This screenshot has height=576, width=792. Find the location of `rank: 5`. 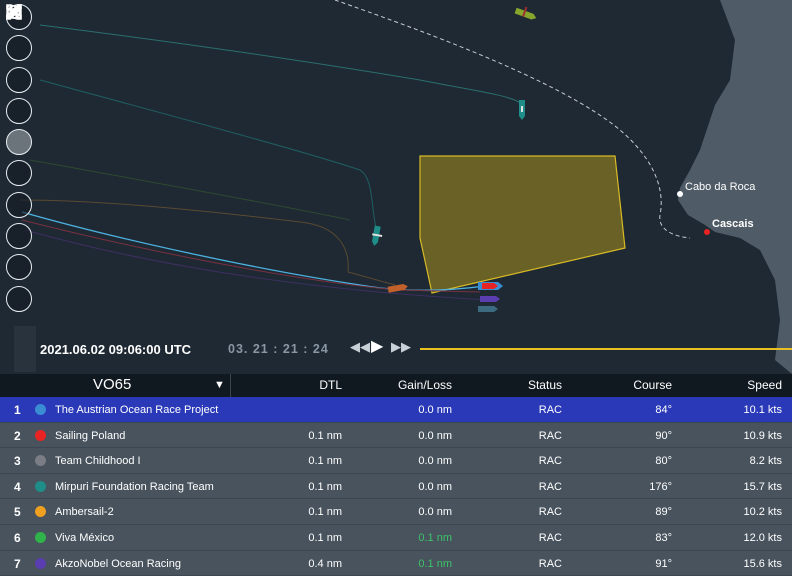

rank: 5 is located at coordinates (17, 512).